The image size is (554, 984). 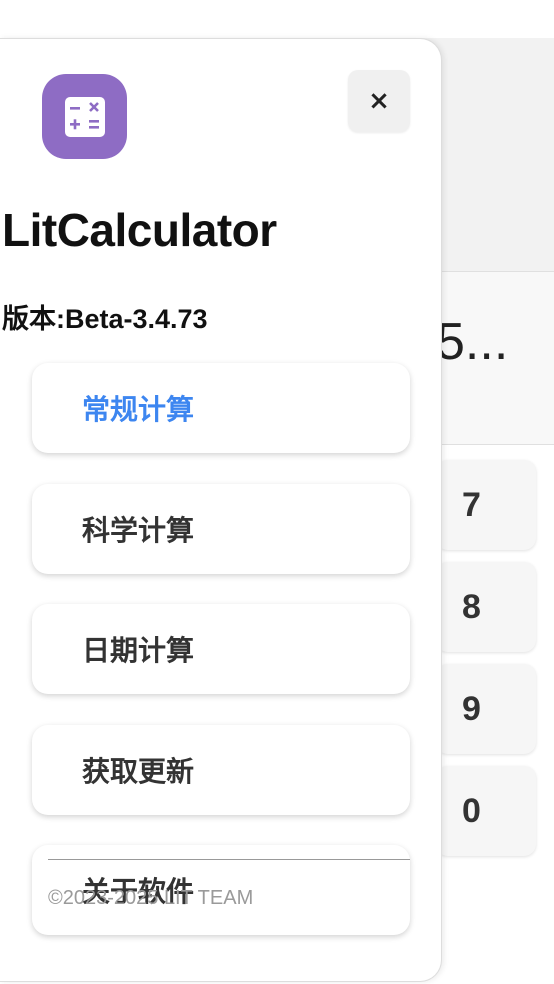 I want to click on footer-divider, so click(x=229, y=859).